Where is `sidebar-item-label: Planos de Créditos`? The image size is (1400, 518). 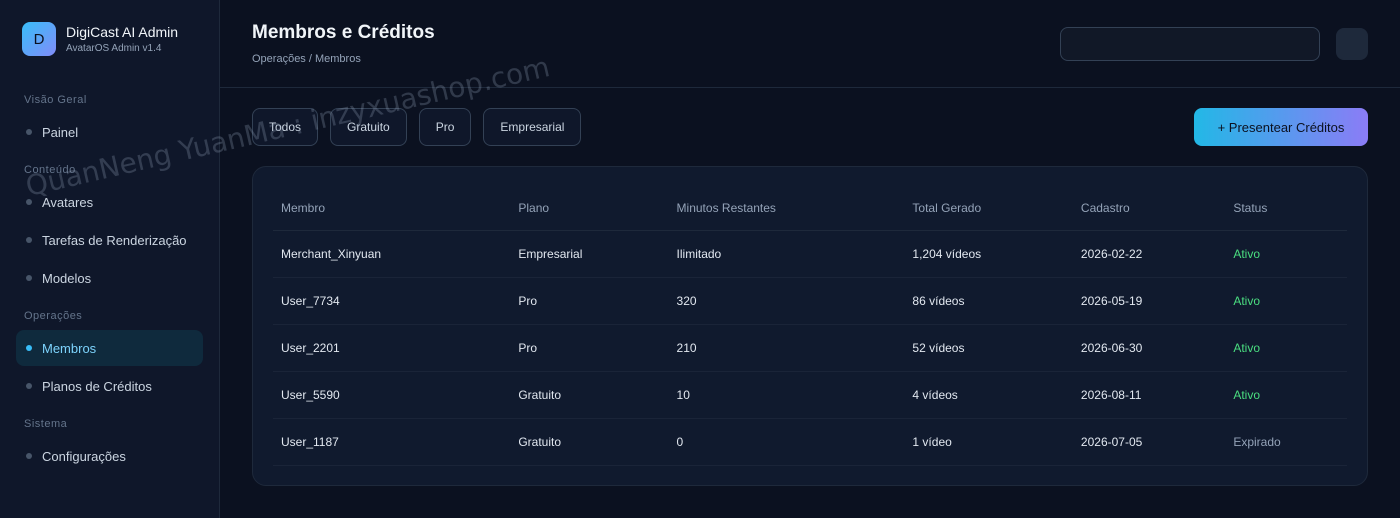 sidebar-item-label: Planos de Créditos is located at coordinates (97, 386).